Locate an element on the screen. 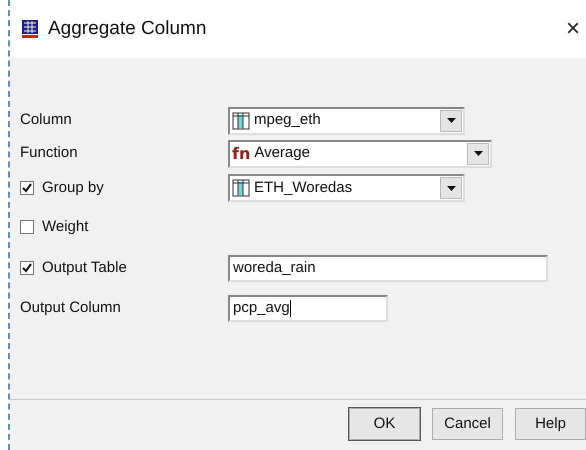 The image size is (586, 450). field-label: Column is located at coordinates (46, 120).